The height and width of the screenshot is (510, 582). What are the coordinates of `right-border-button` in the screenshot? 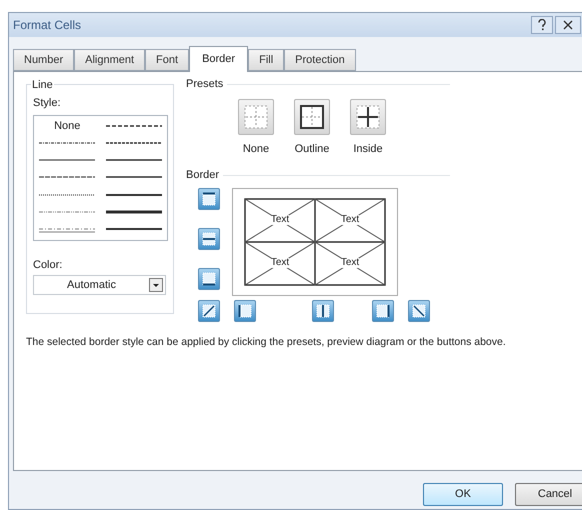 It's located at (383, 311).